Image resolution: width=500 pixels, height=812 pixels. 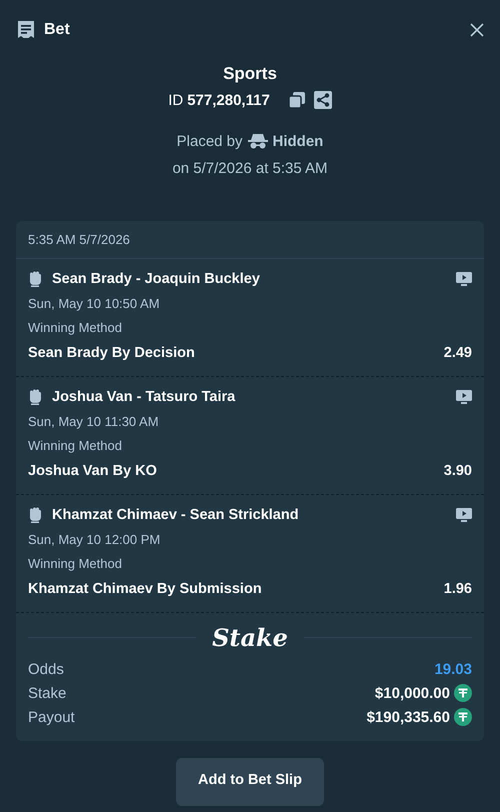 I want to click on selection: Khamzat Chimaev By Submission, so click(x=145, y=589).